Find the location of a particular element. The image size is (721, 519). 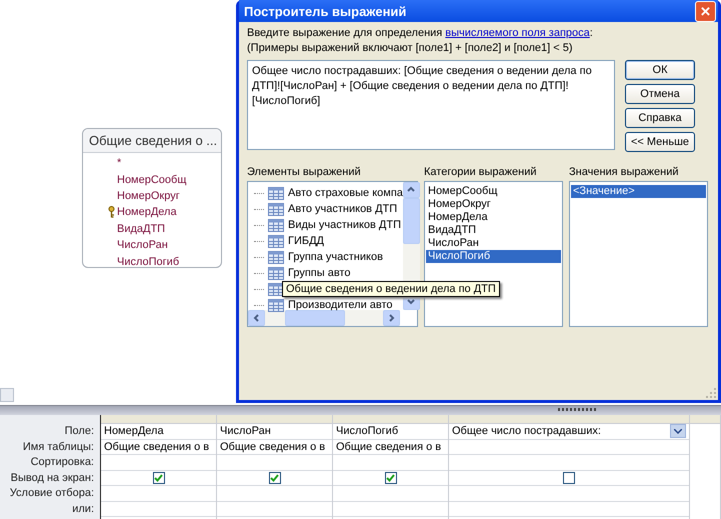

dialog-button: Справка is located at coordinates (660, 118).